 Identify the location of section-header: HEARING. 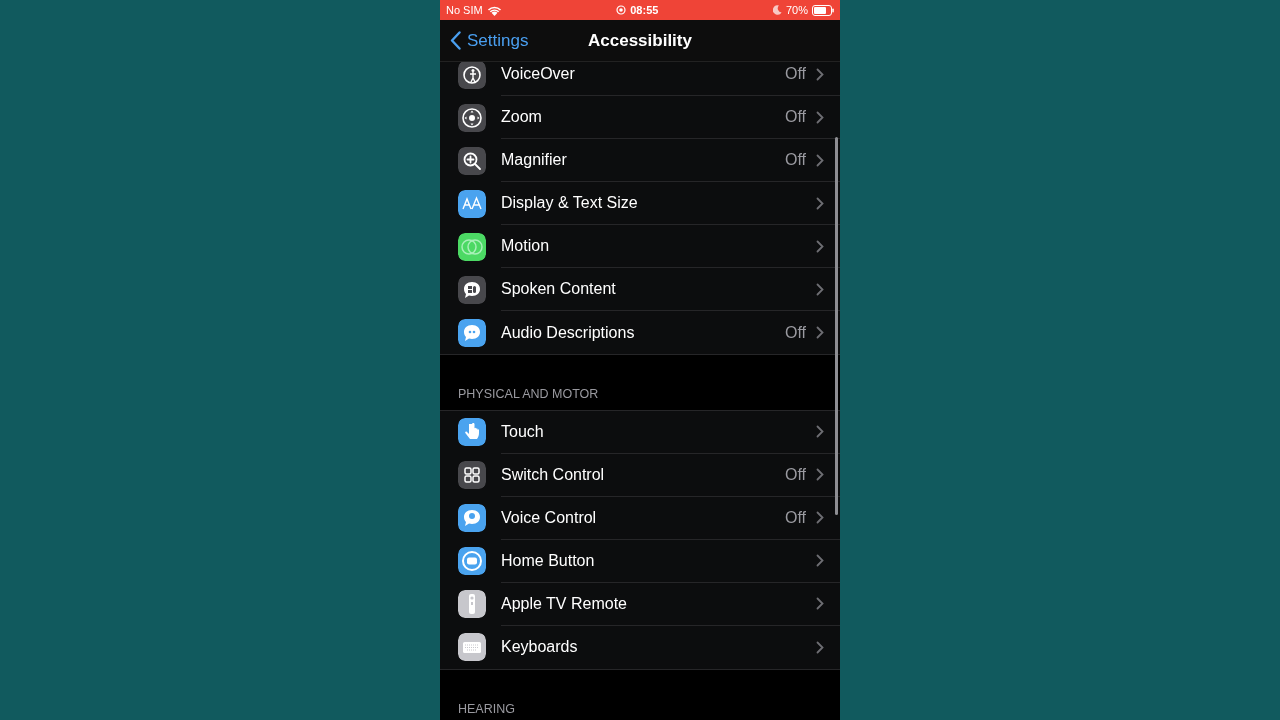
(486, 709).